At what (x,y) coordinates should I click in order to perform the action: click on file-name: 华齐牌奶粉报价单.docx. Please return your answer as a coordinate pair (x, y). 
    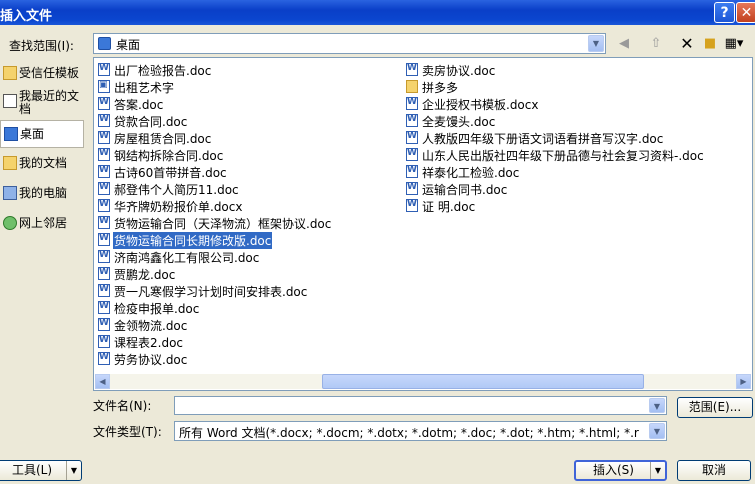
    Looking at the image, I should click on (178, 207).